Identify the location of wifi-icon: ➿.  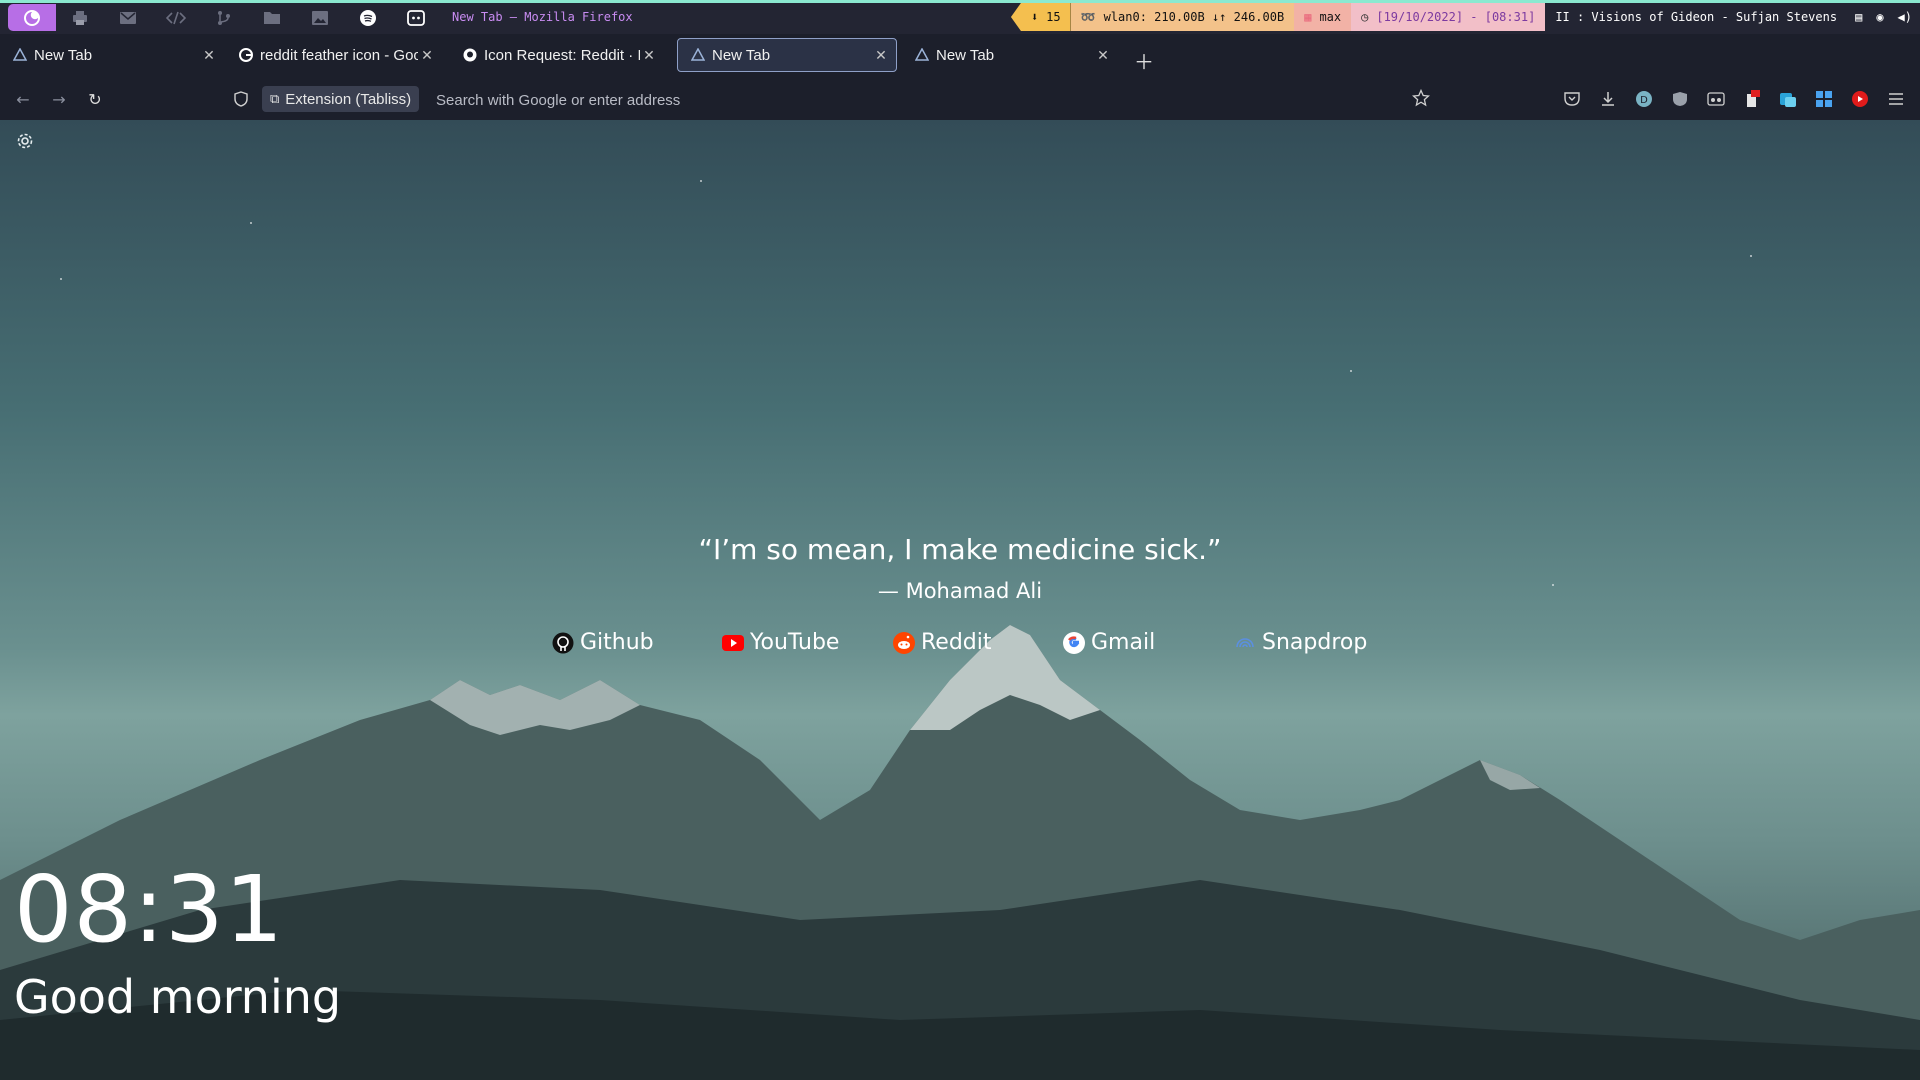
(1088, 17).